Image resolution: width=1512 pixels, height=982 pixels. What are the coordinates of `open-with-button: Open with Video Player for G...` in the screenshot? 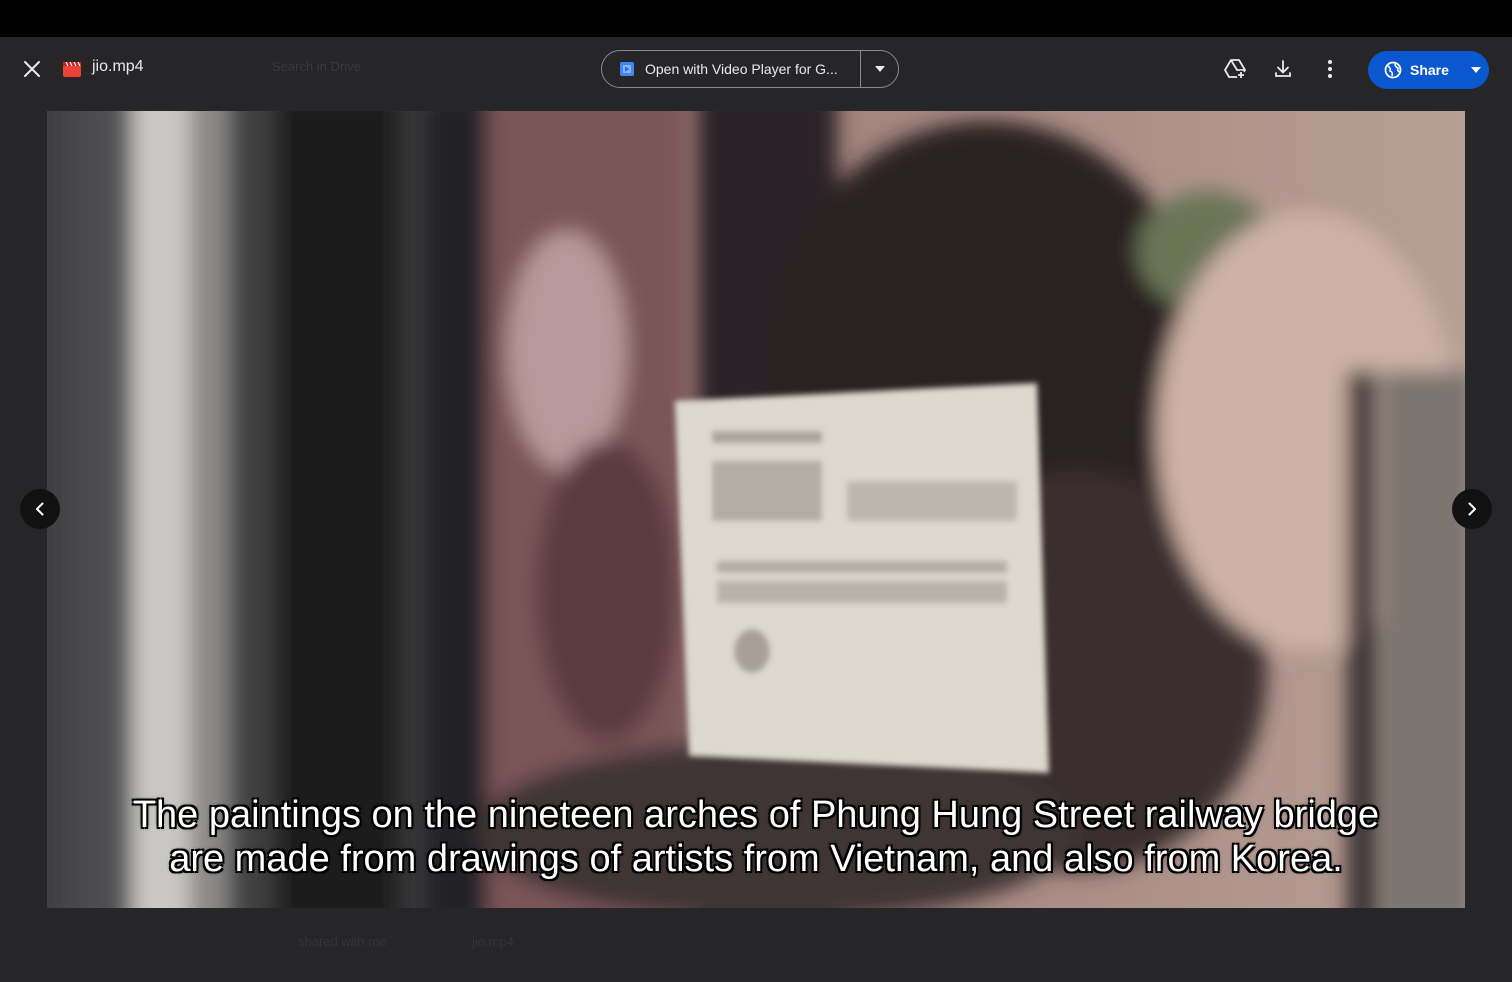 It's located at (731, 69).